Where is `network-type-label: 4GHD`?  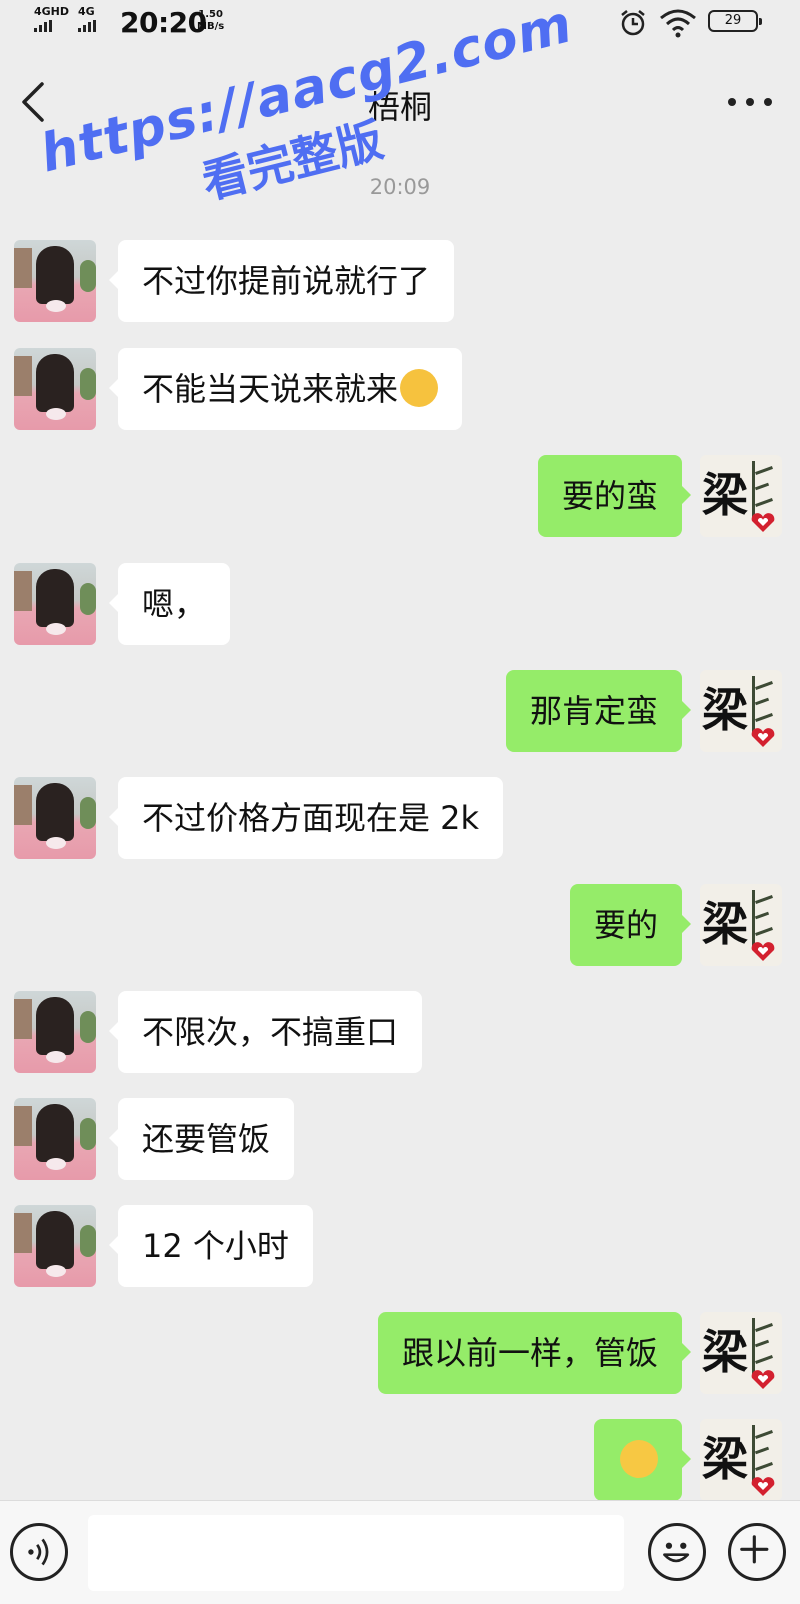
network-type-label: 4GHD is located at coordinates (52, 11).